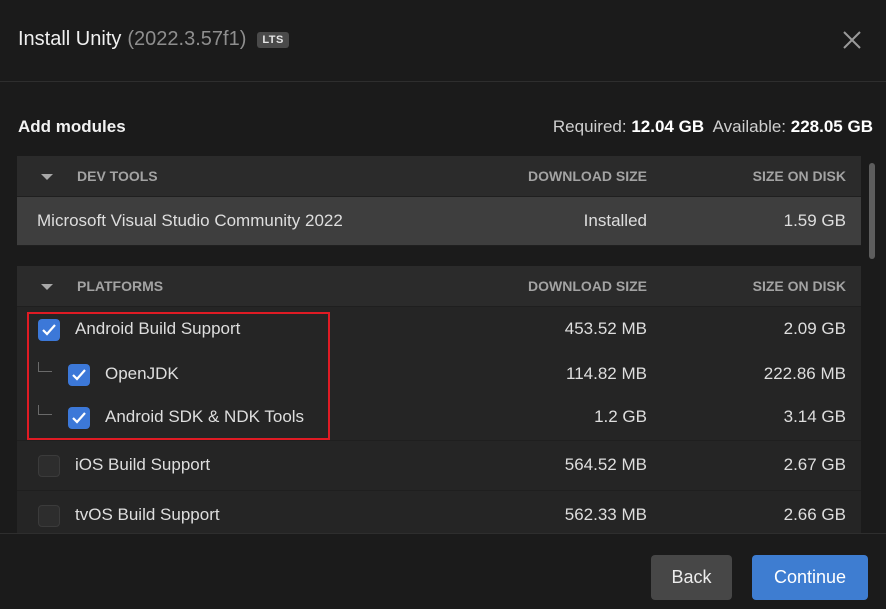  Describe the element at coordinates (443, 41) in the screenshot. I see `dialog-header: Install Unity (2022.3.57f1) LTS` at that location.